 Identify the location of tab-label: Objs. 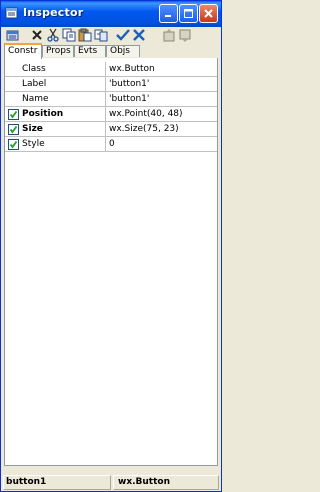
(120, 51).